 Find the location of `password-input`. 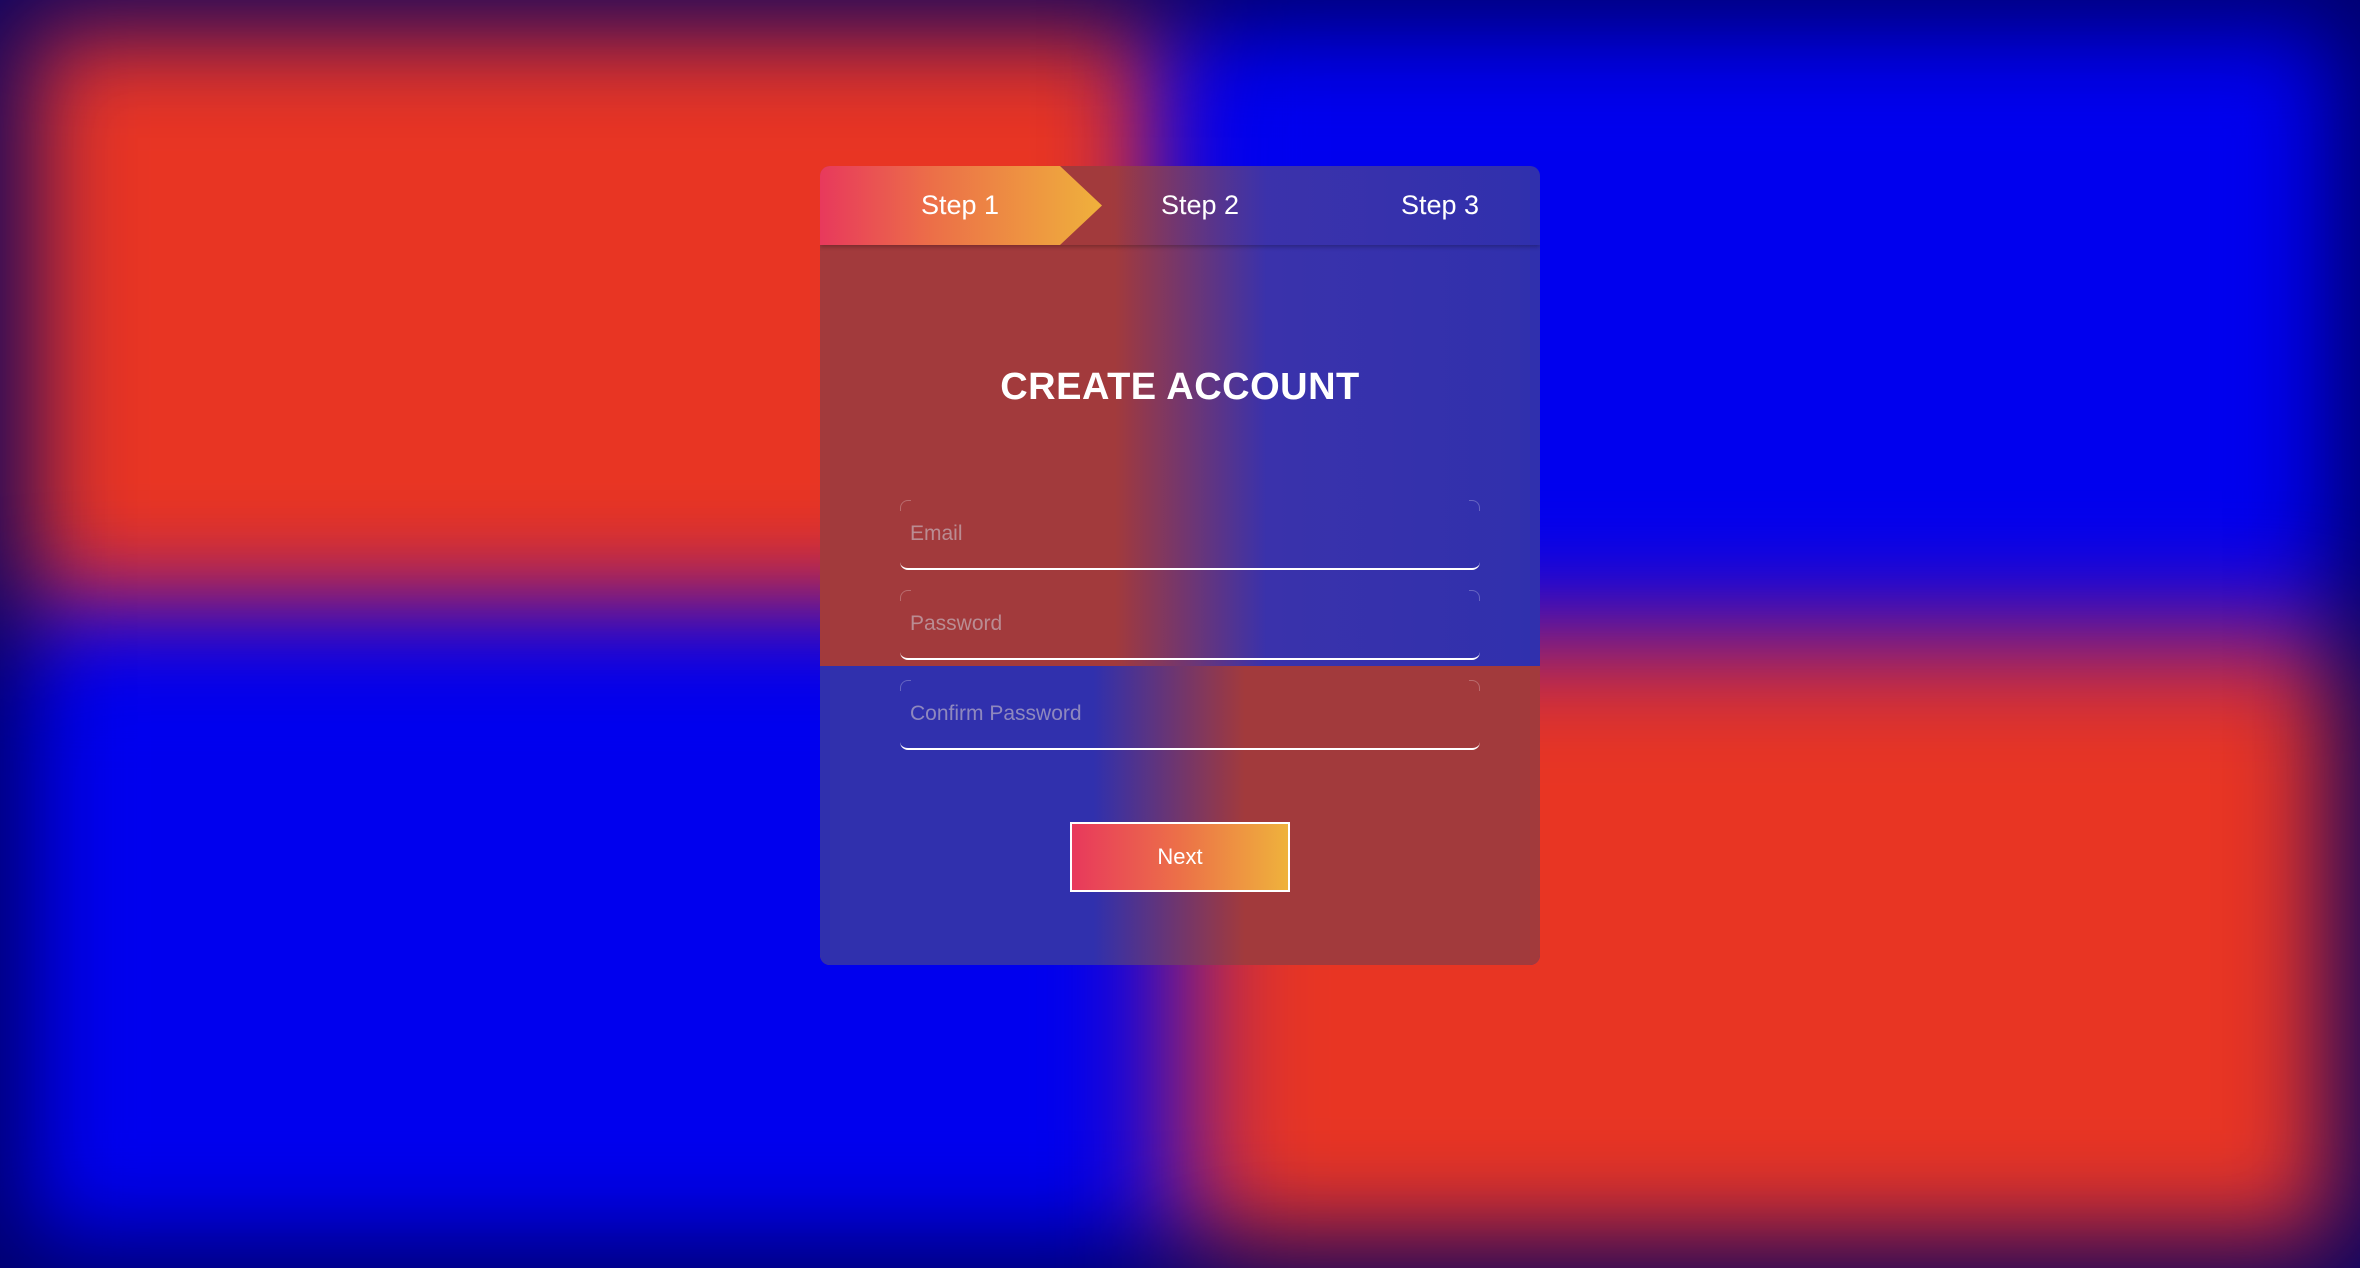

password-input is located at coordinates (1190, 624).